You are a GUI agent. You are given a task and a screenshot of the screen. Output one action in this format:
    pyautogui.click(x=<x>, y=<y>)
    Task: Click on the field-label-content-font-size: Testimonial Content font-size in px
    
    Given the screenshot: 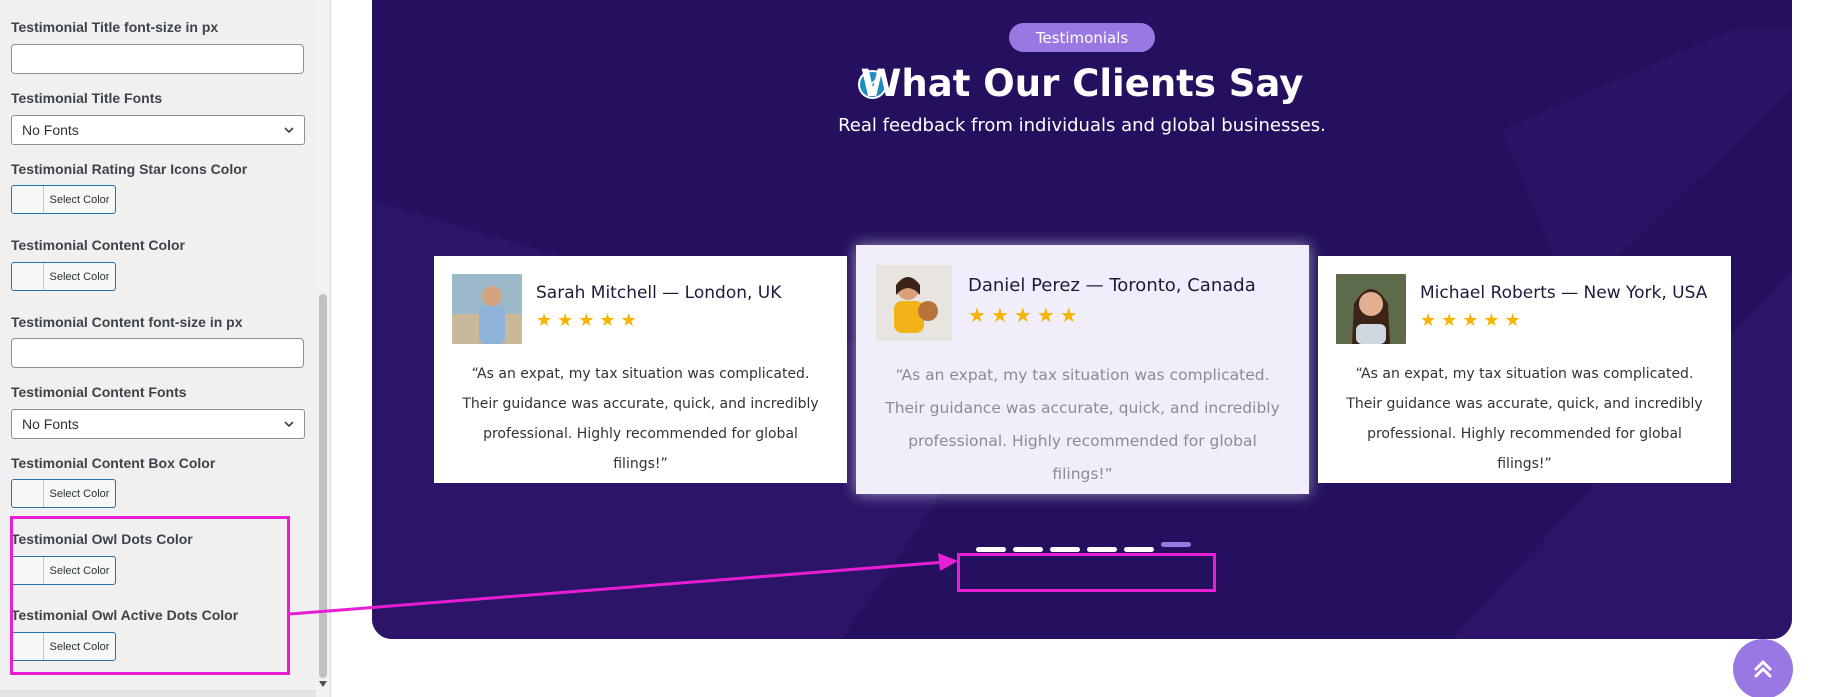 What is the action you would take?
    pyautogui.click(x=127, y=322)
    